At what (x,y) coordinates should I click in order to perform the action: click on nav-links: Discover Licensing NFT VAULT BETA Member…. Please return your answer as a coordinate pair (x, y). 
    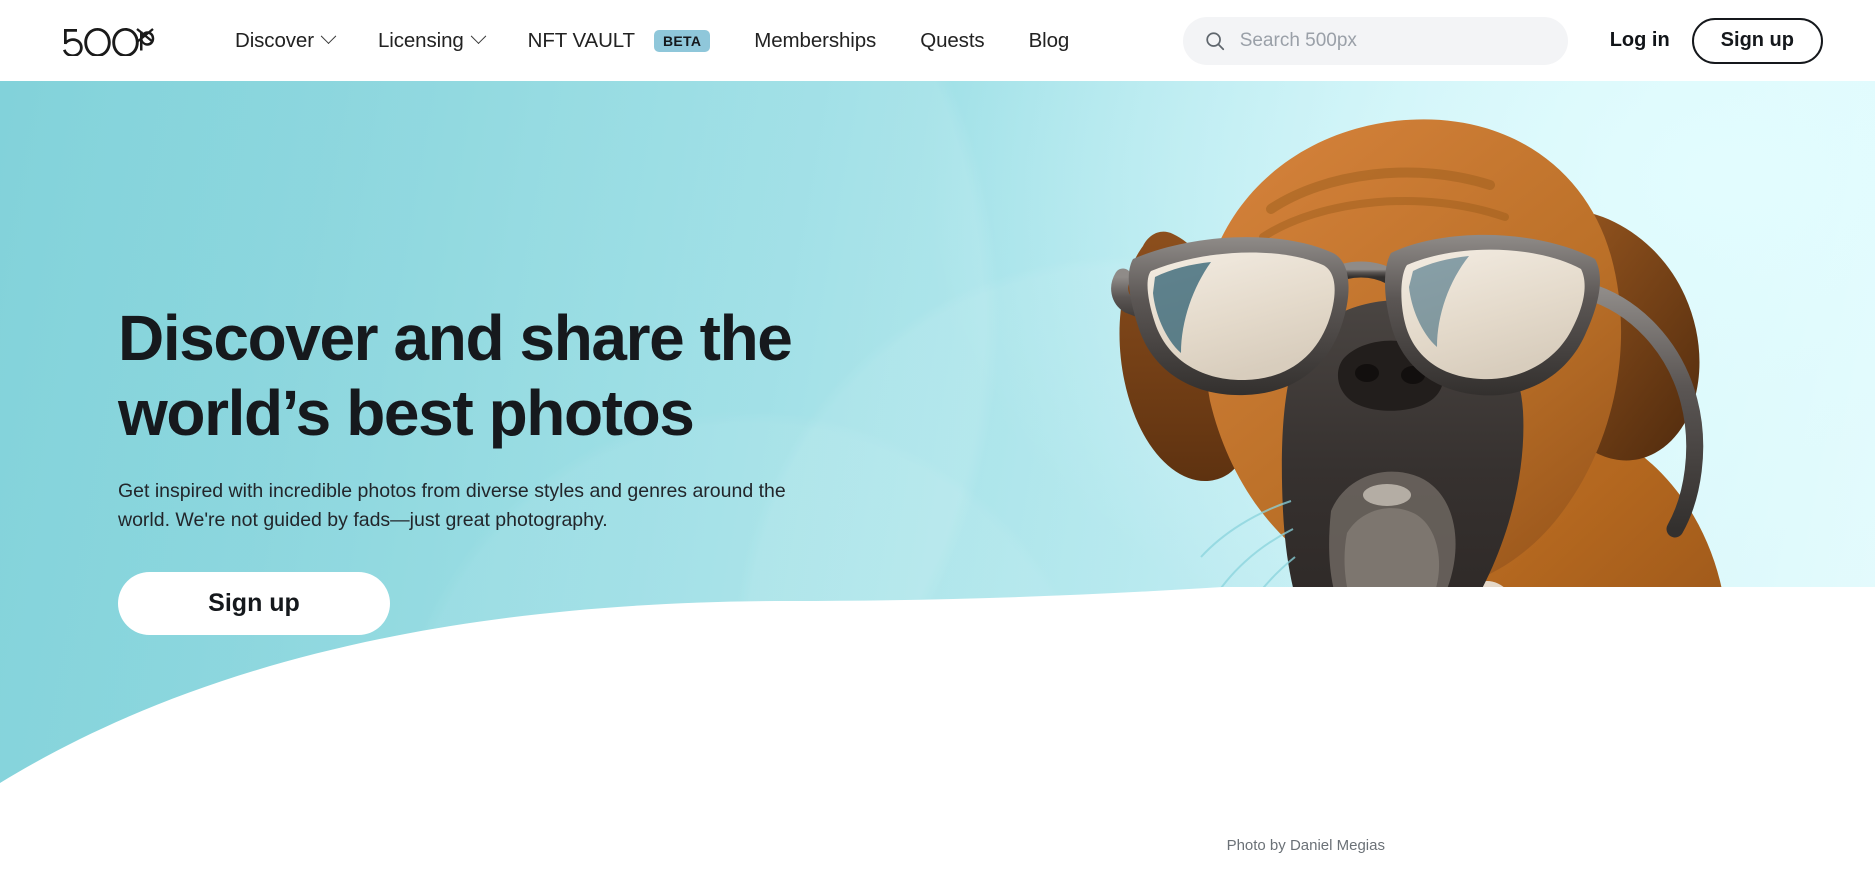
    Looking at the image, I should click on (652, 41).